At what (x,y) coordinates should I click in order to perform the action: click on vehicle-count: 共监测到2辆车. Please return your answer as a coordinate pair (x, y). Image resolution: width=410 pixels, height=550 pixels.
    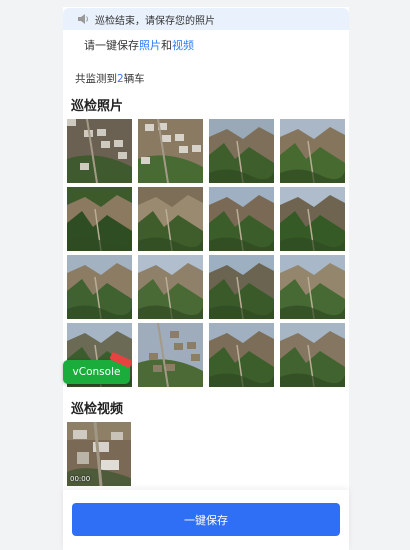
    Looking at the image, I should click on (110, 78).